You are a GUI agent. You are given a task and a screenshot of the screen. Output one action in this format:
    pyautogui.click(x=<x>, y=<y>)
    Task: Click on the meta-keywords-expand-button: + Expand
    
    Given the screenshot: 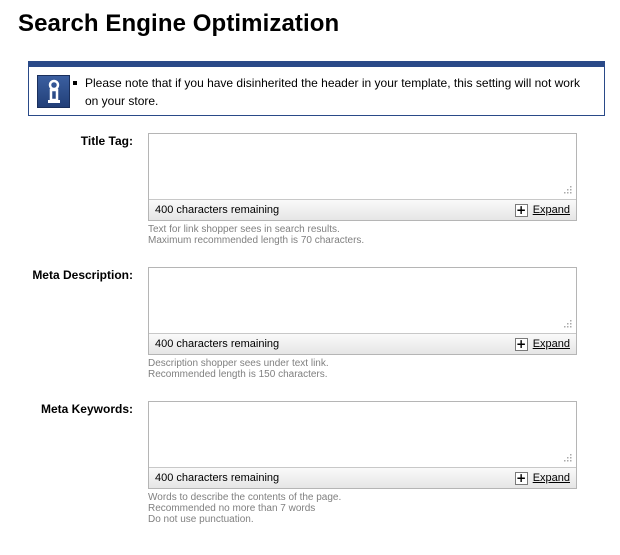 What is the action you would take?
    pyautogui.click(x=542, y=478)
    